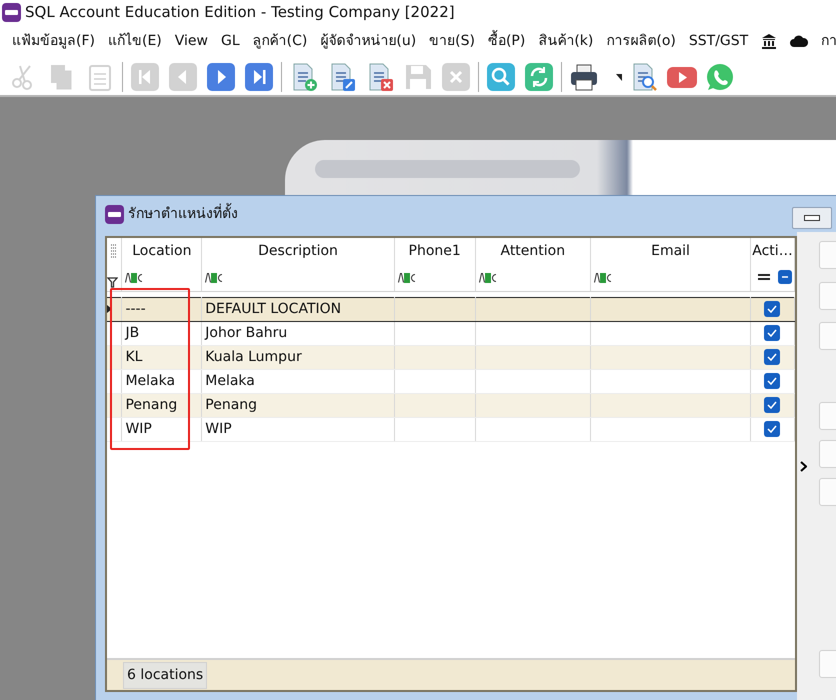  What do you see at coordinates (298, 357) in the screenshot?
I see `table-cell: Kuala Lumpur` at bounding box center [298, 357].